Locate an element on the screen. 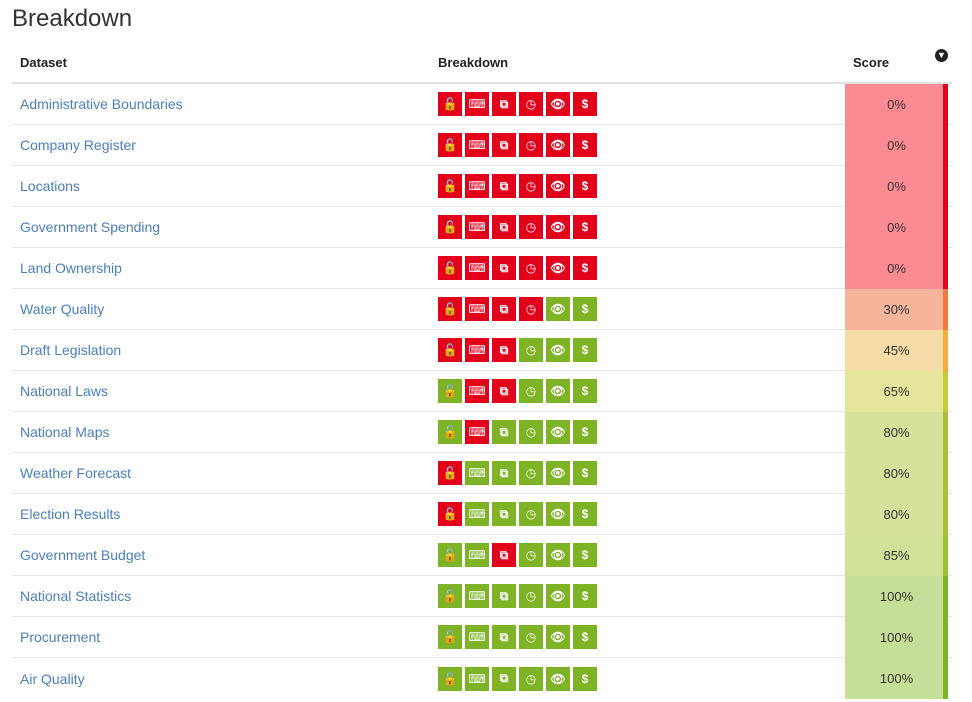  dataset-link: Government Budget is located at coordinates (225, 555).